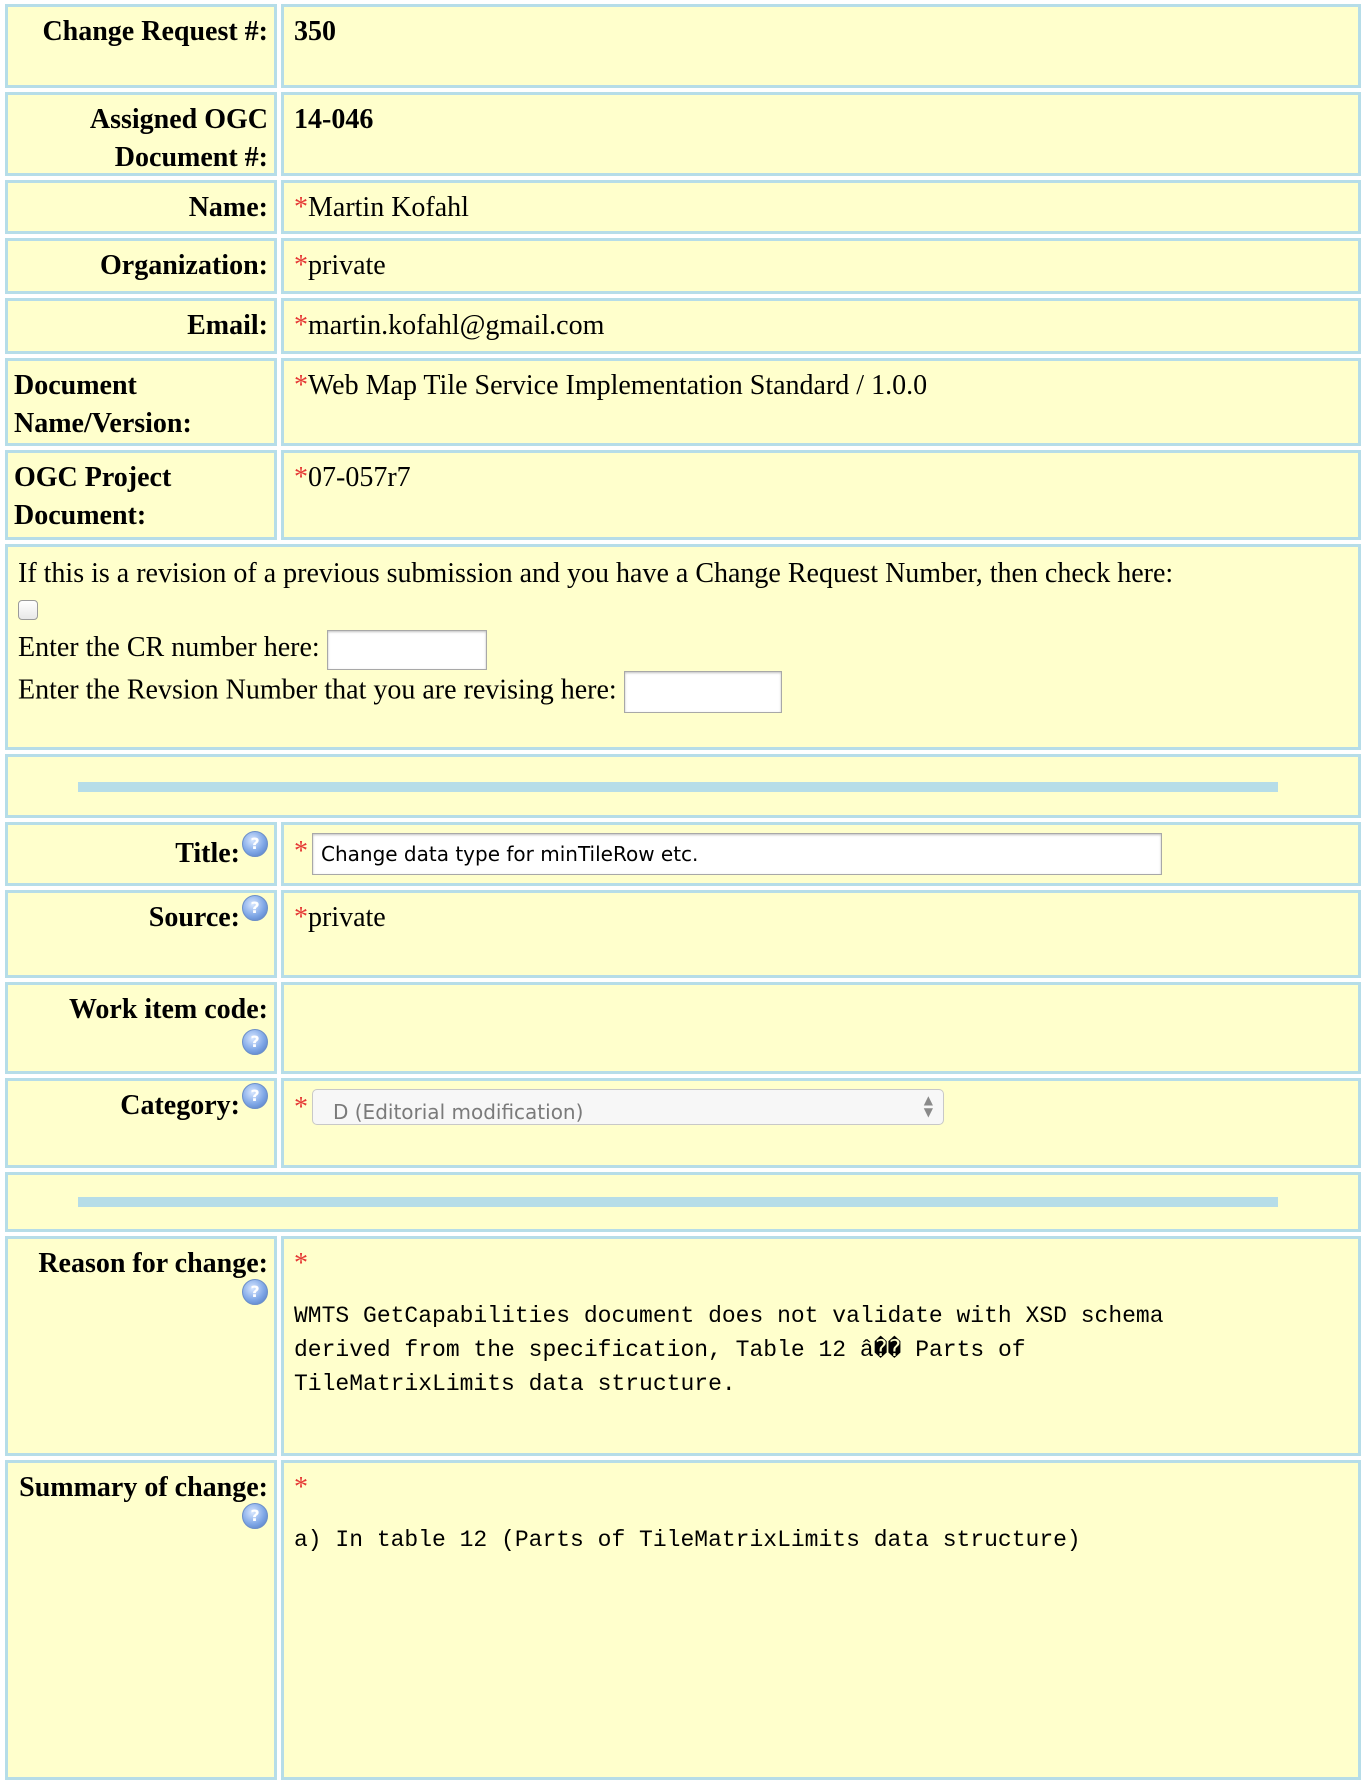 This screenshot has height=1780, width=1366. What do you see at coordinates (683, 609) in the screenshot?
I see `revision-checkbox-wrap` at bounding box center [683, 609].